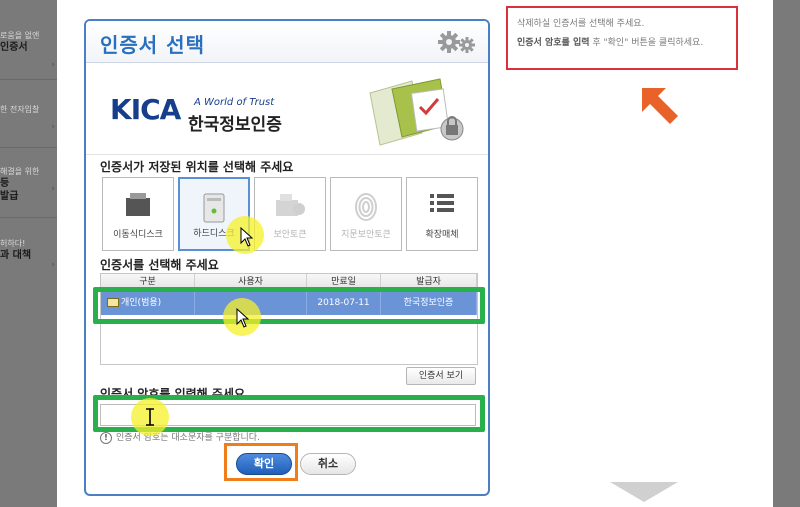  I want to click on cancel-button: 취소, so click(328, 464).